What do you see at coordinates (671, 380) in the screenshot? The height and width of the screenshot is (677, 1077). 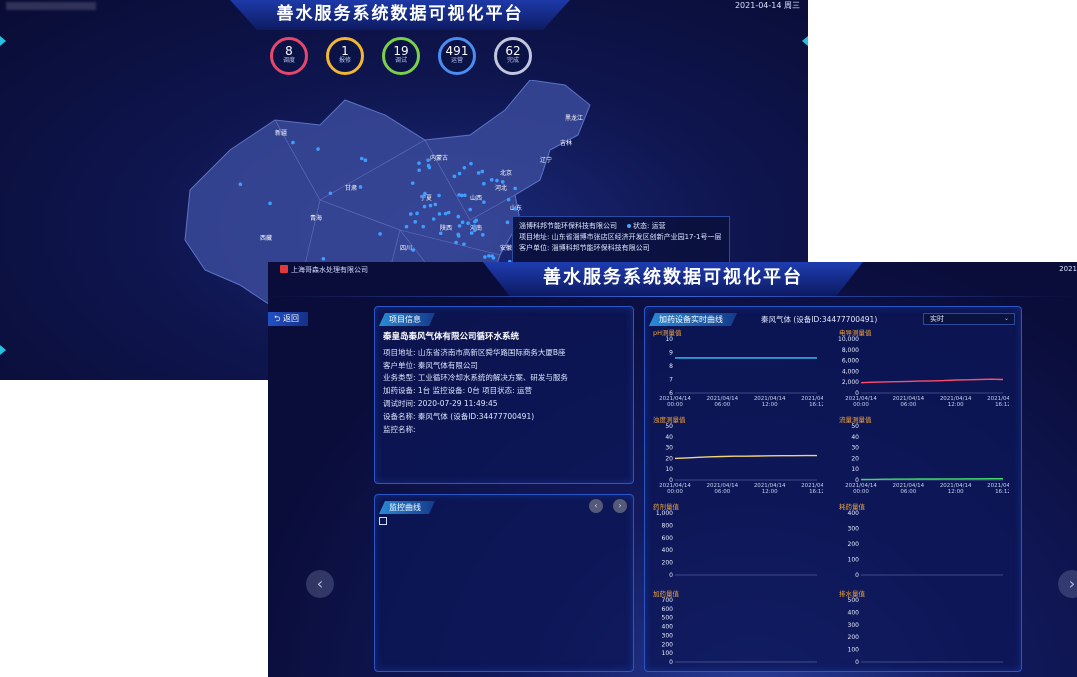 I see `y-tick-label: 7` at bounding box center [671, 380].